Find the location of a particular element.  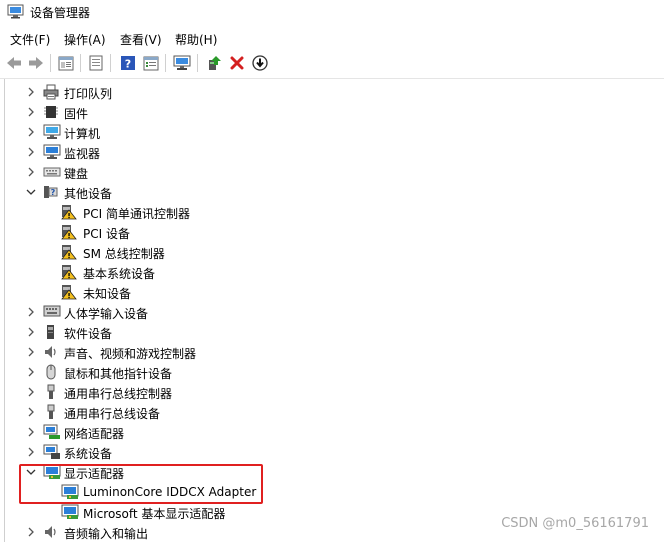

tree-item-label: 系统设备 is located at coordinates (88, 454).